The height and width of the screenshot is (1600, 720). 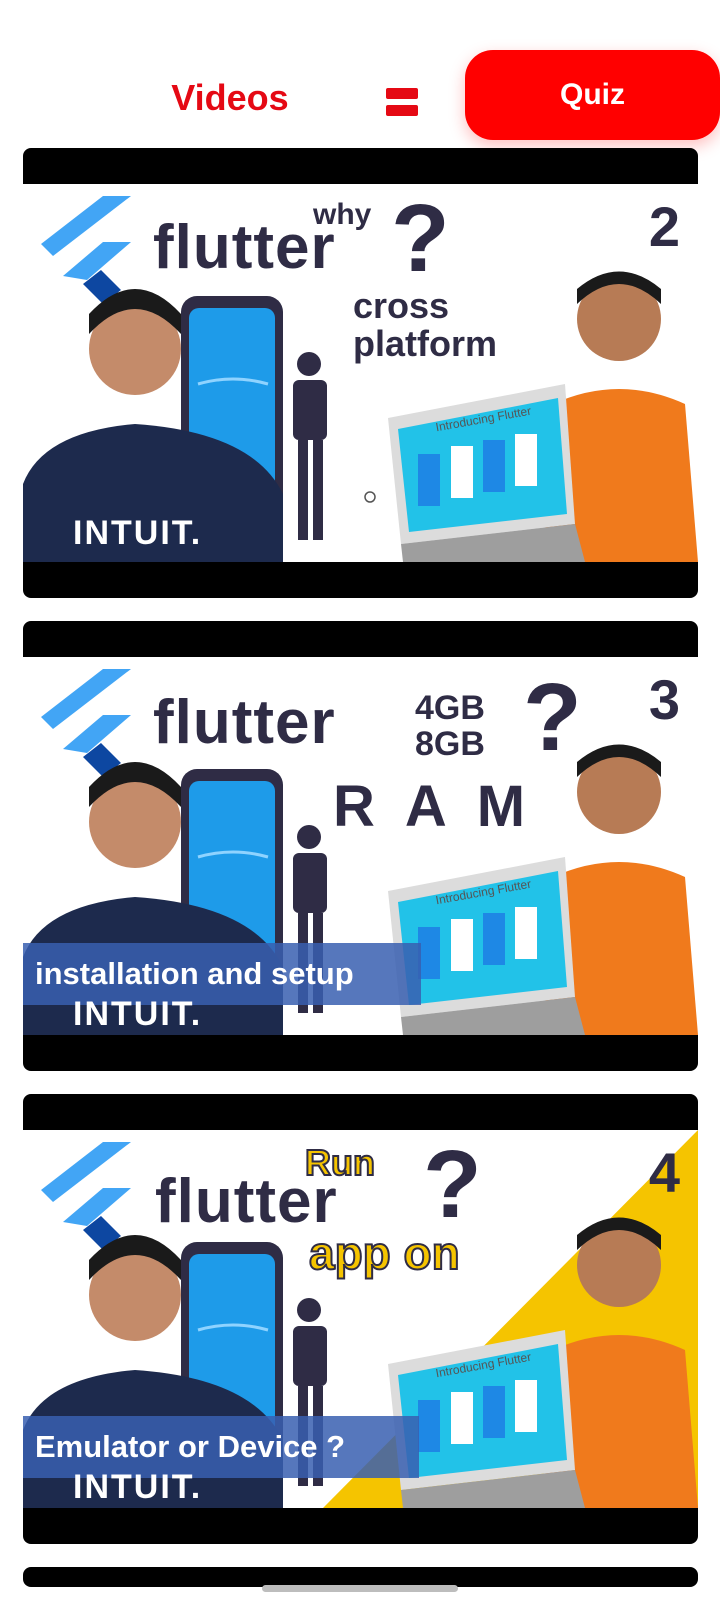 I want to click on title-after: app on, so click(x=384, y=1253).